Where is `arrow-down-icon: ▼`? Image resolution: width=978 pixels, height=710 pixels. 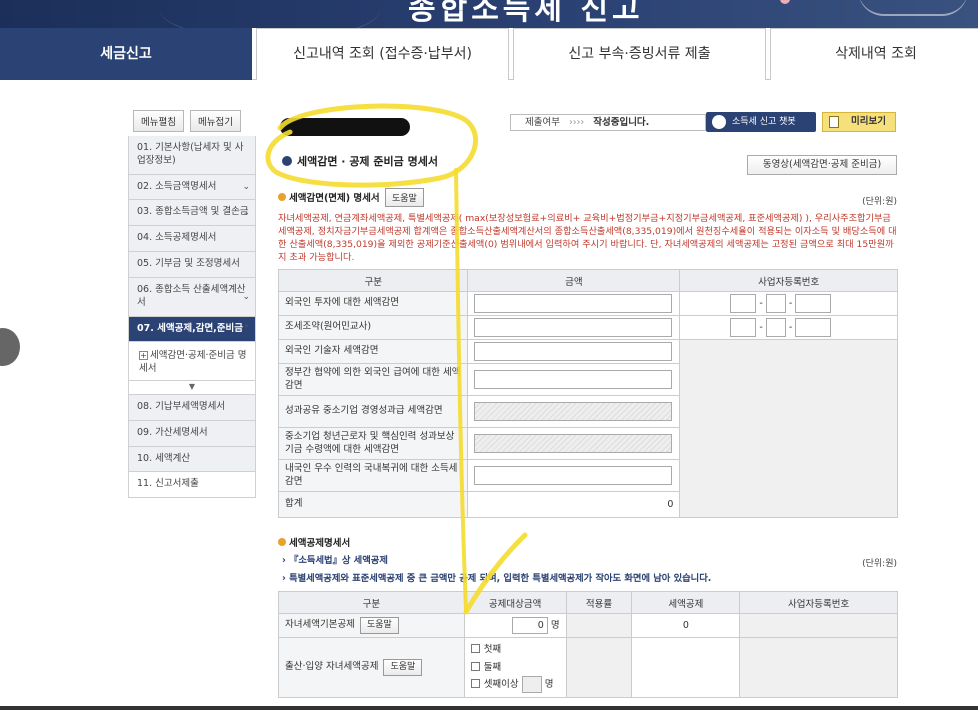
arrow-down-icon: ▼ is located at coordinates (192, 386).